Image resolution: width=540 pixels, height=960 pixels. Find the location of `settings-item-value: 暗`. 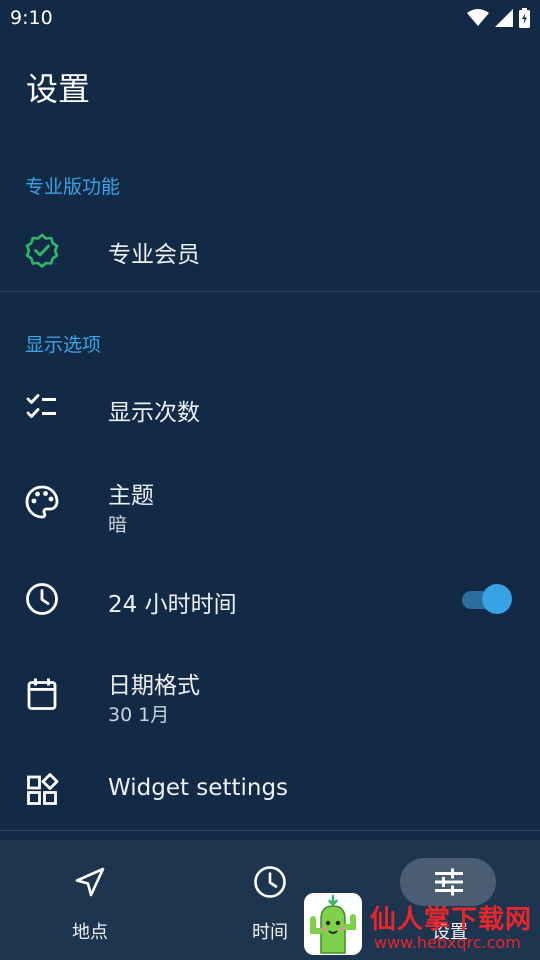

settings-item-value: 暗 is located at coordinates (118, 525).